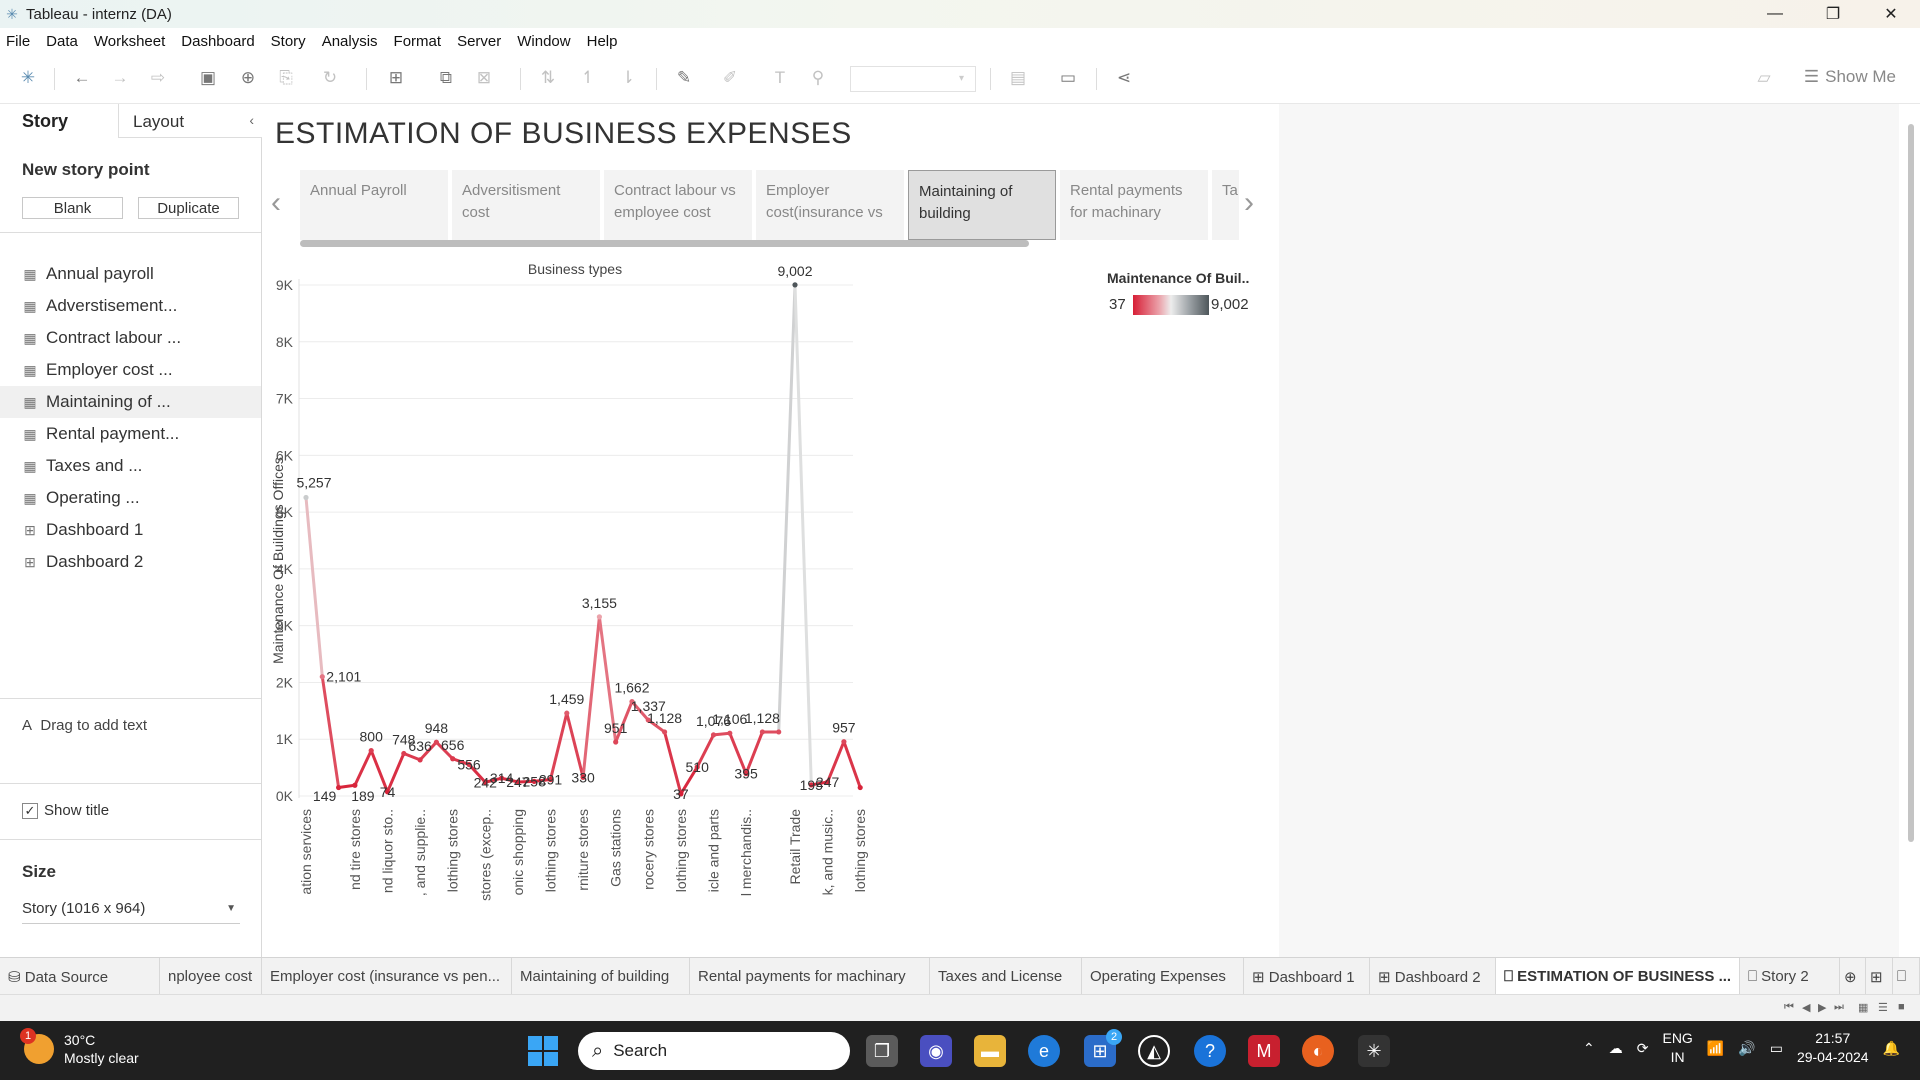 Image resolution: width=1920 pixels, height=1080 pixels. I want to click on story-point-caption: Rental payments for machinary, so click(1134, 205).